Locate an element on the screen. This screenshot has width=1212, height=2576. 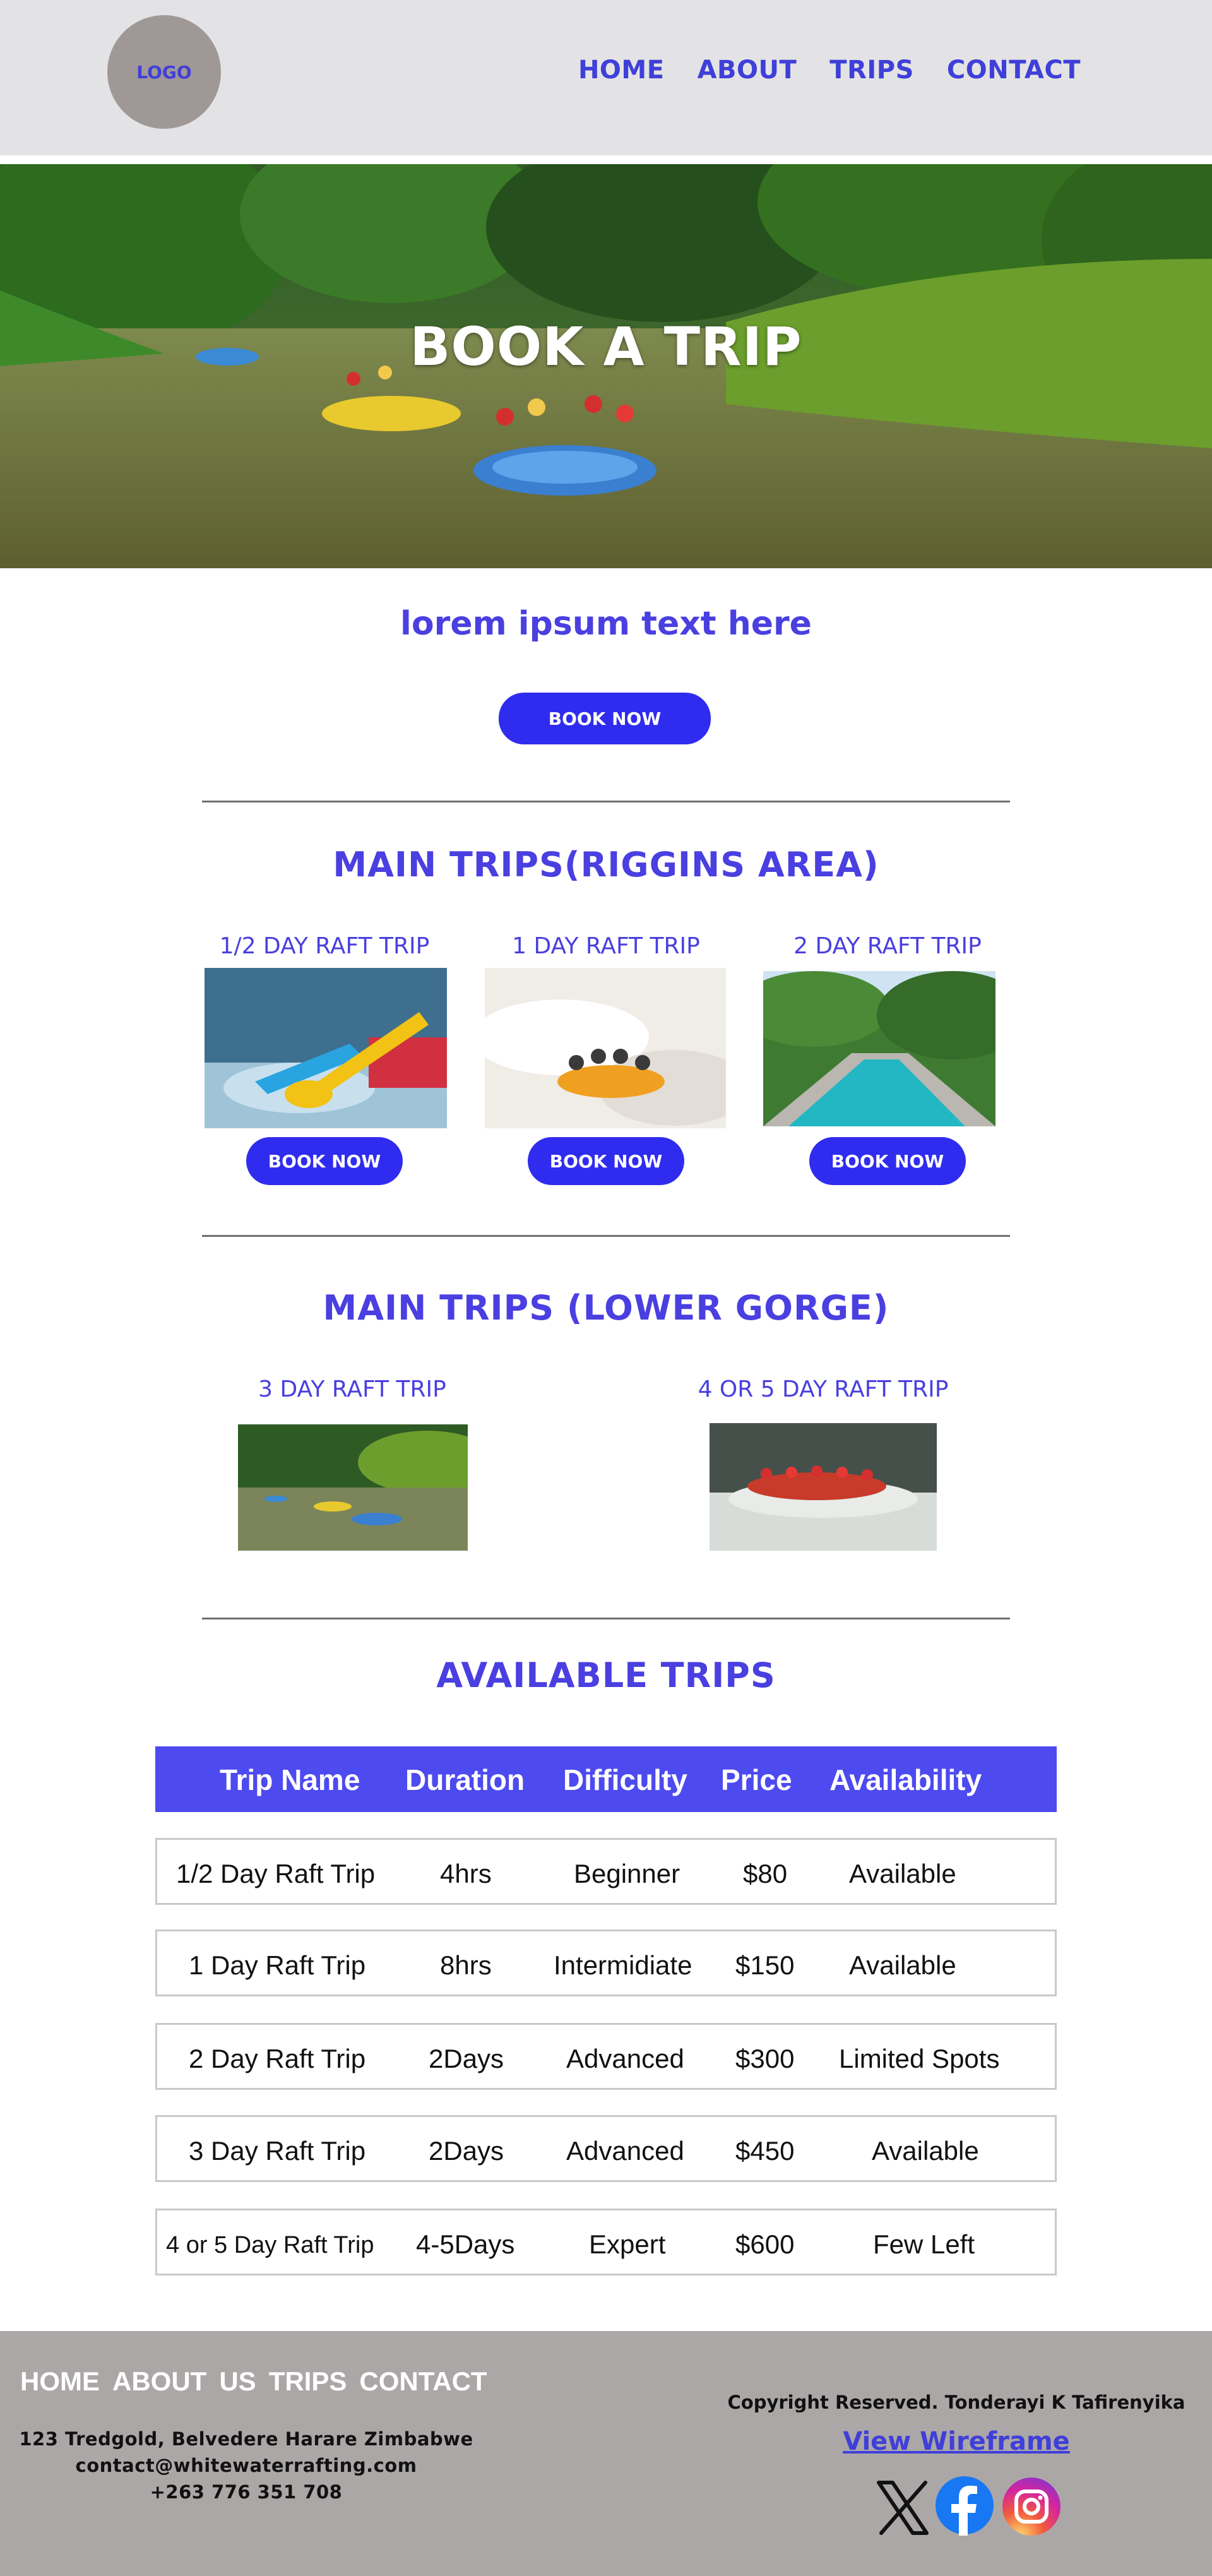
trip-four-five-day-image is located at coordinates (823, 1487).